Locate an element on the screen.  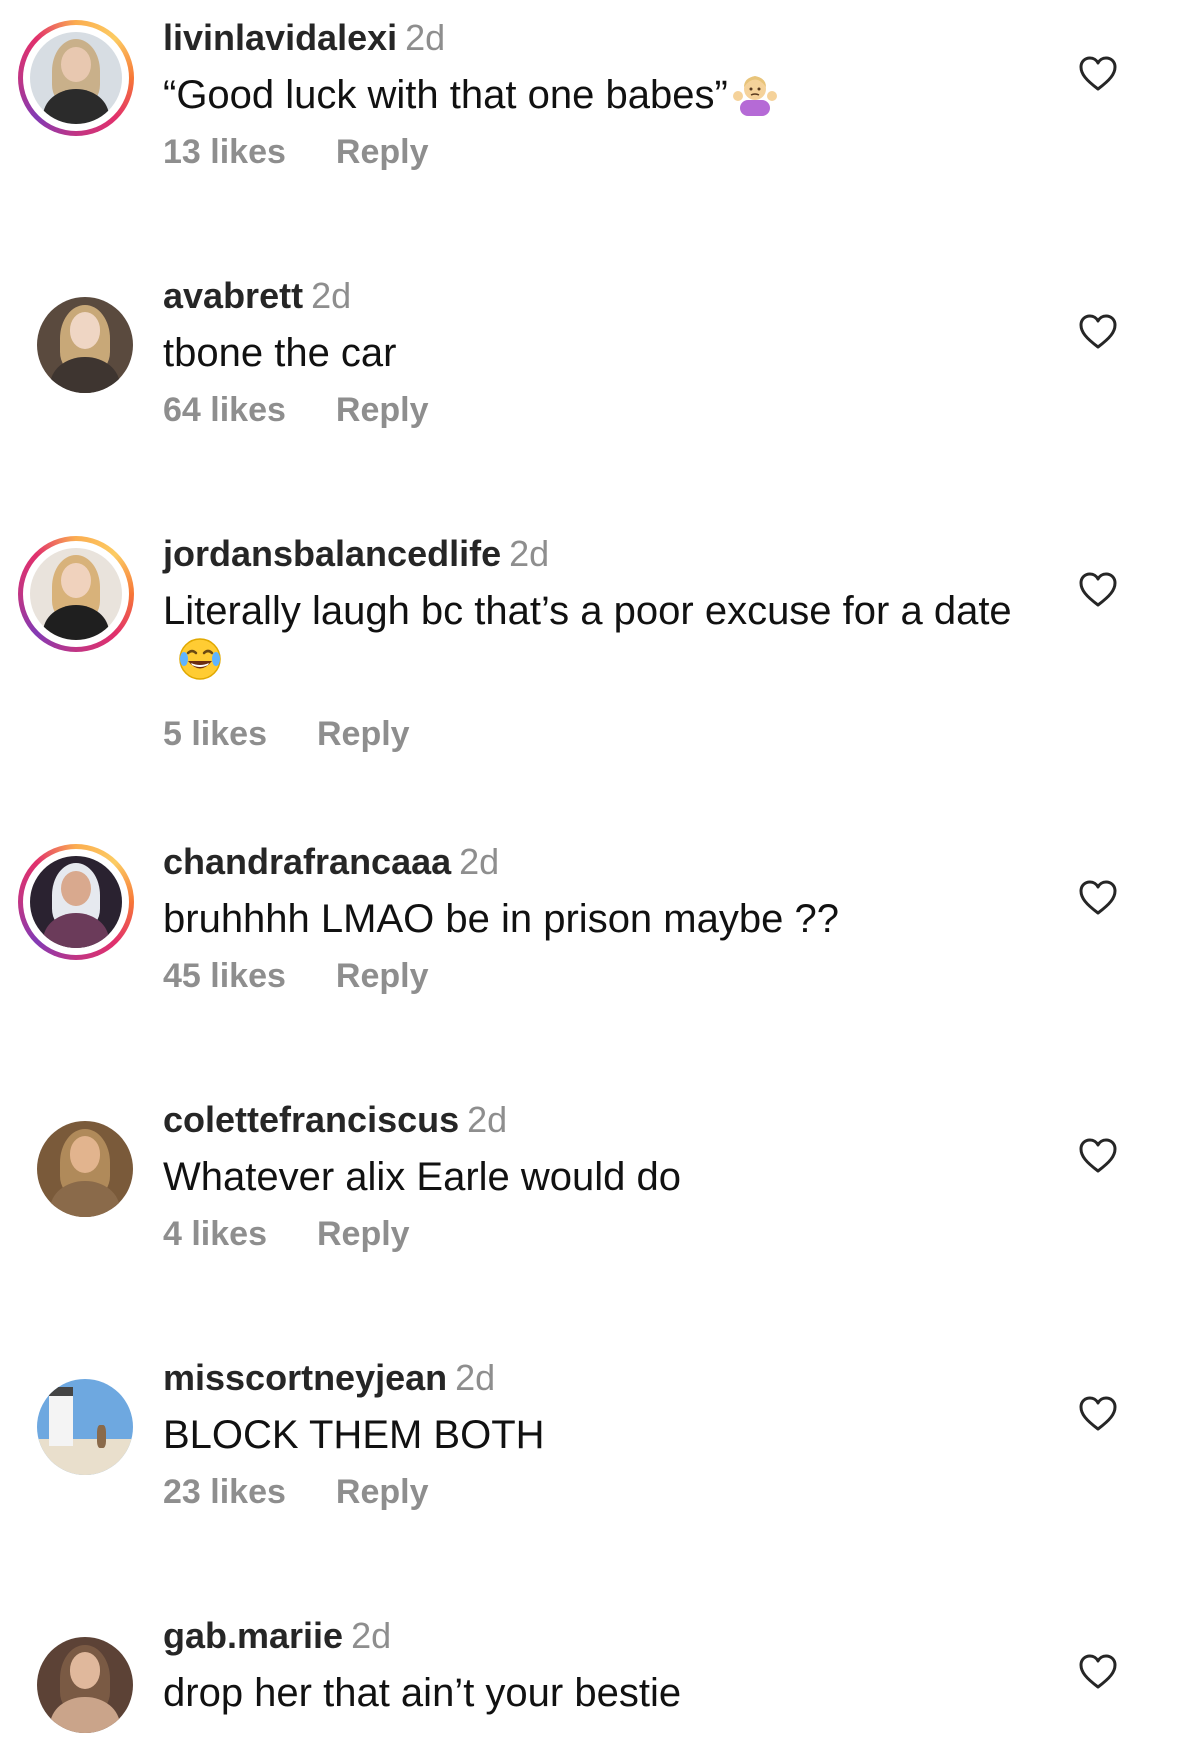
comment-text-content: bruhhhh LMAO be in prison maybe ?? is located at coordinates (501, 919).